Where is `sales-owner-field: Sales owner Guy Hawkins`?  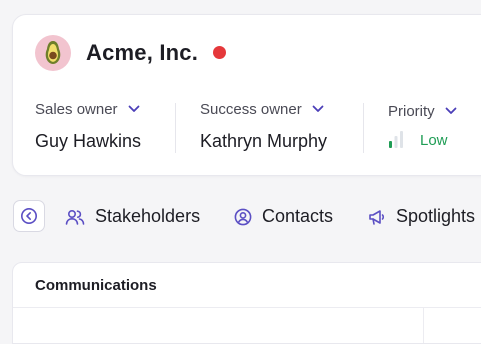
sales-owner-field: Sales owner Guy Hawkins is located at coordinates (88, 125).